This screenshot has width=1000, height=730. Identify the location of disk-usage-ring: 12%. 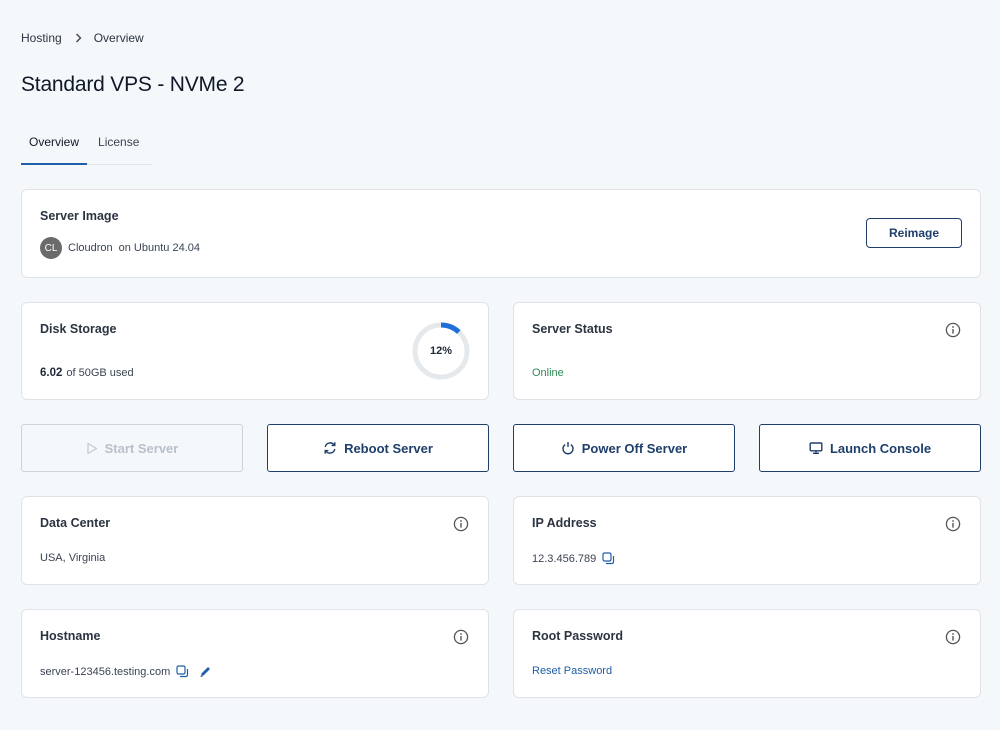
(441, 351).